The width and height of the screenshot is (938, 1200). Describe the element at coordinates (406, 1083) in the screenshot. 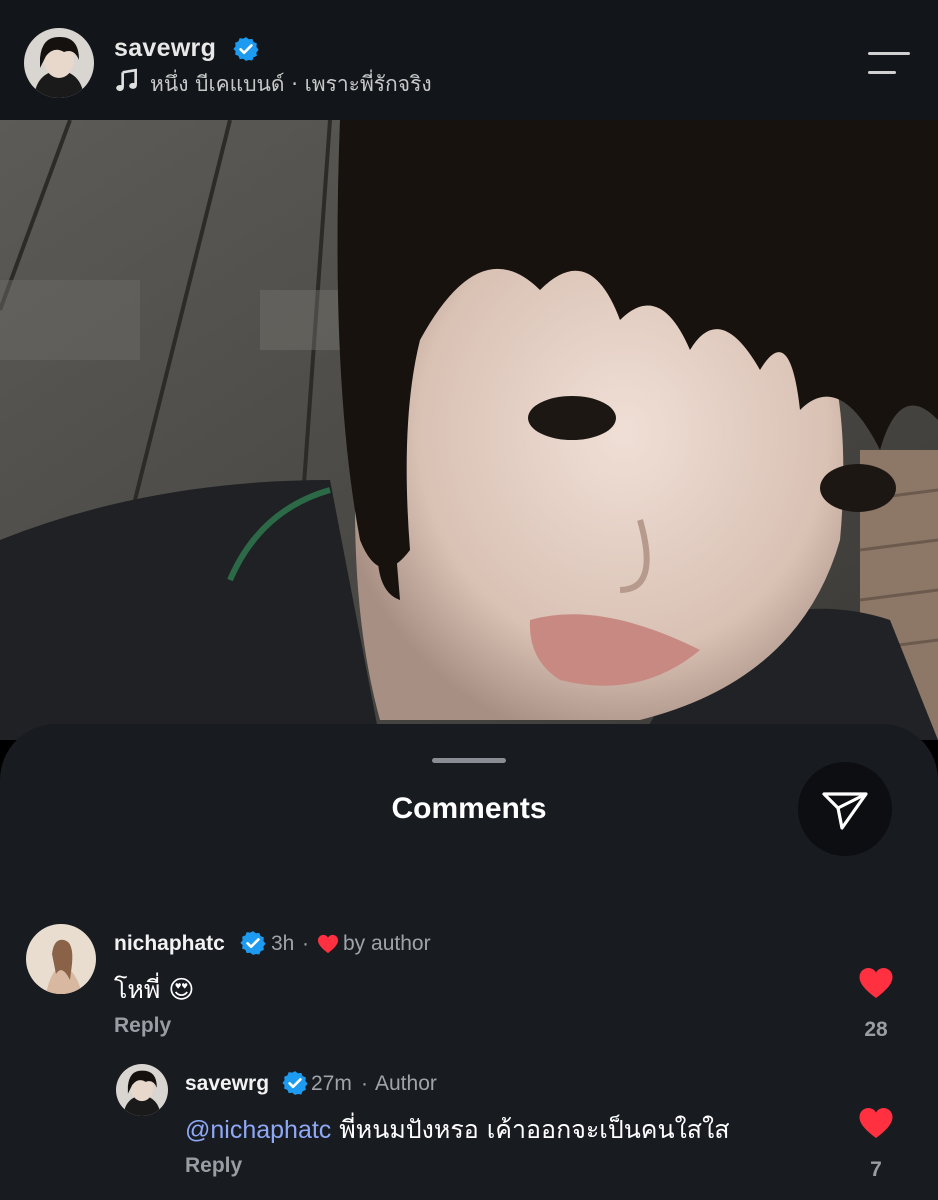

I see `author-label: Author` at that location.